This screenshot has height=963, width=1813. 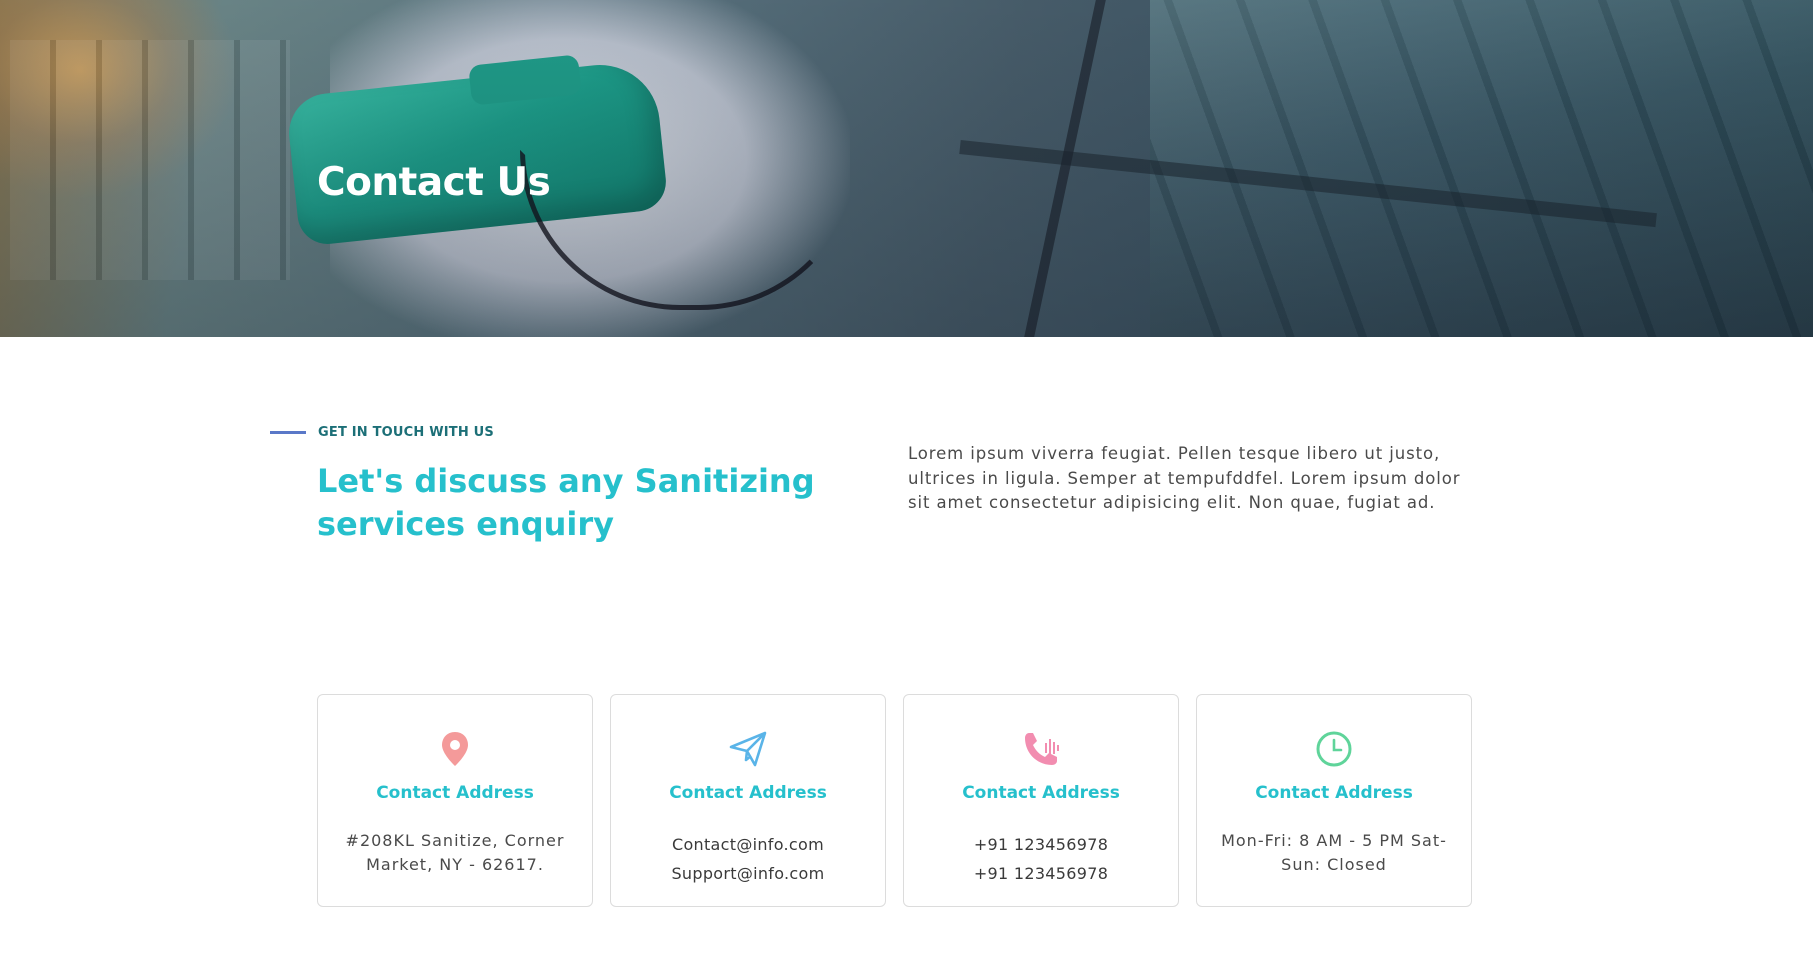 What do you see at coordinates (406, 432) in the screenshot?
I see `eyebrow-text: GET IN TOUCH WITH US` at bounding box center [406, 432].